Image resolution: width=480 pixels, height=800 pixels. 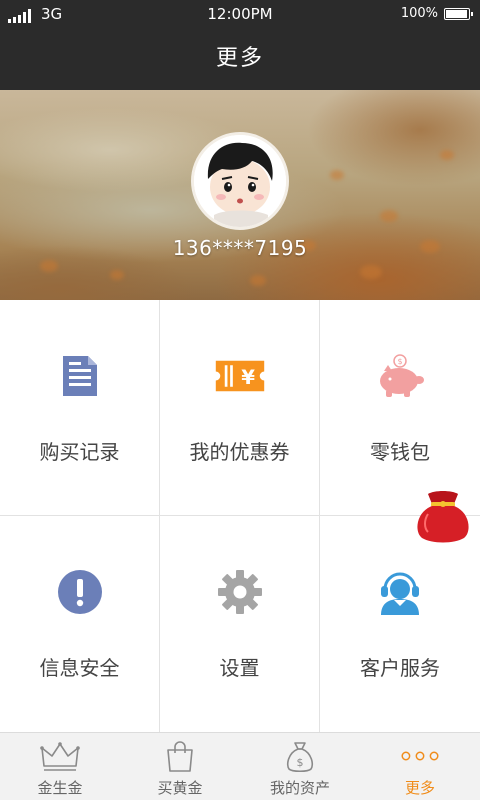 I want to click on menu-customer-service: 客户服务, so click(x=400, y=624).